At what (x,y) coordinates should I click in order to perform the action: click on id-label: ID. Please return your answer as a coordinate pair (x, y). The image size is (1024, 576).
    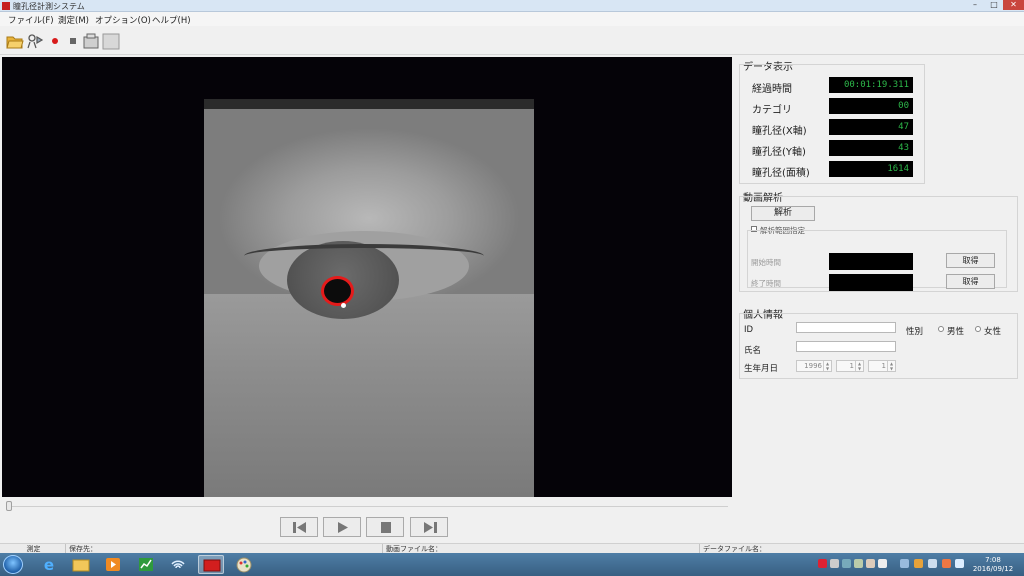
    Looking at the image, I should click on (749, 330).